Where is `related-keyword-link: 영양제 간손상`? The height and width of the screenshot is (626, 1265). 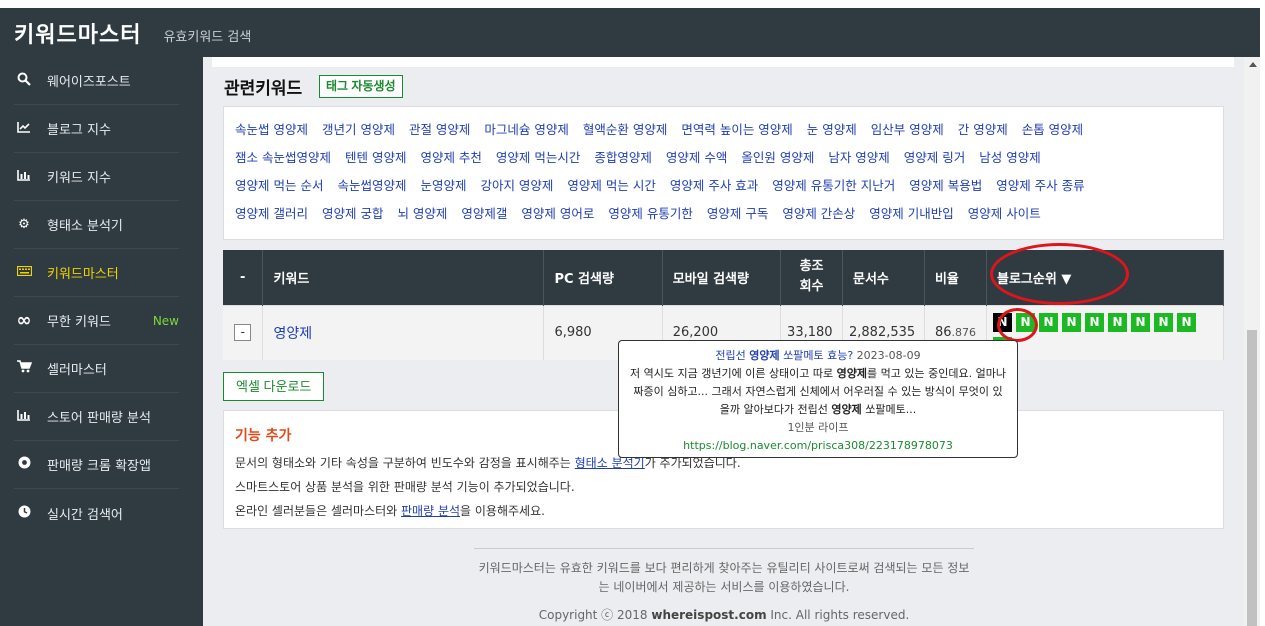 related-keyword-link: 영양제 간손상 is located at coordinates (818, 213).